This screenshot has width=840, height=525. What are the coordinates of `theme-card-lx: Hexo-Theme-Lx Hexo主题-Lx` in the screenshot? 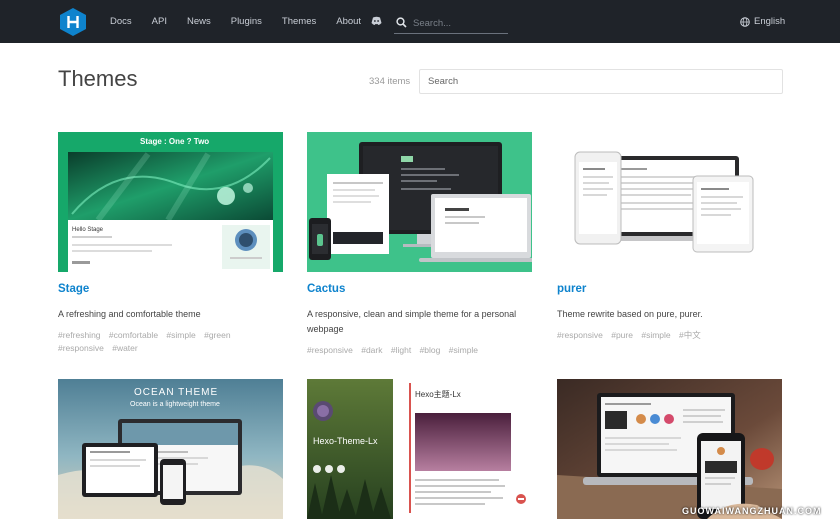 It's located at (419, 452).